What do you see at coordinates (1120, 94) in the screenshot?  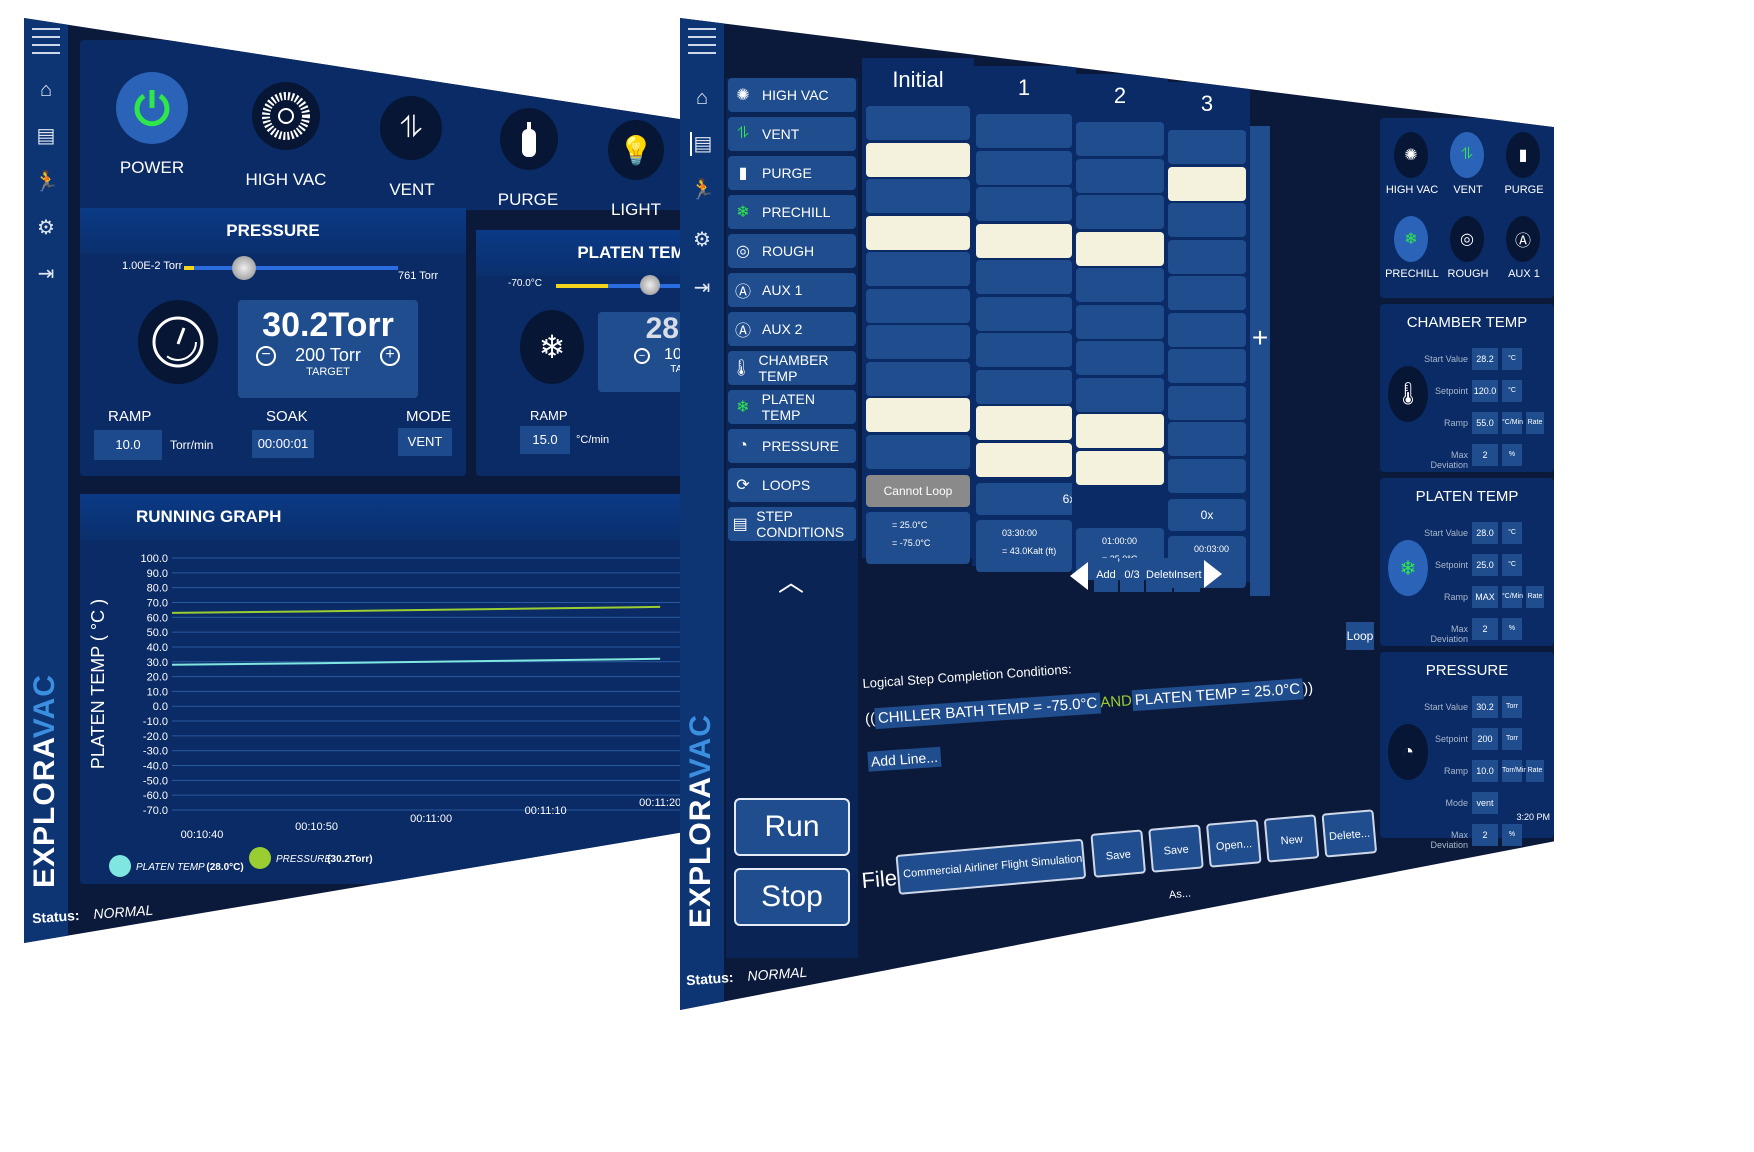 I see `step-header: 2` at bounding box center [1120, 94].